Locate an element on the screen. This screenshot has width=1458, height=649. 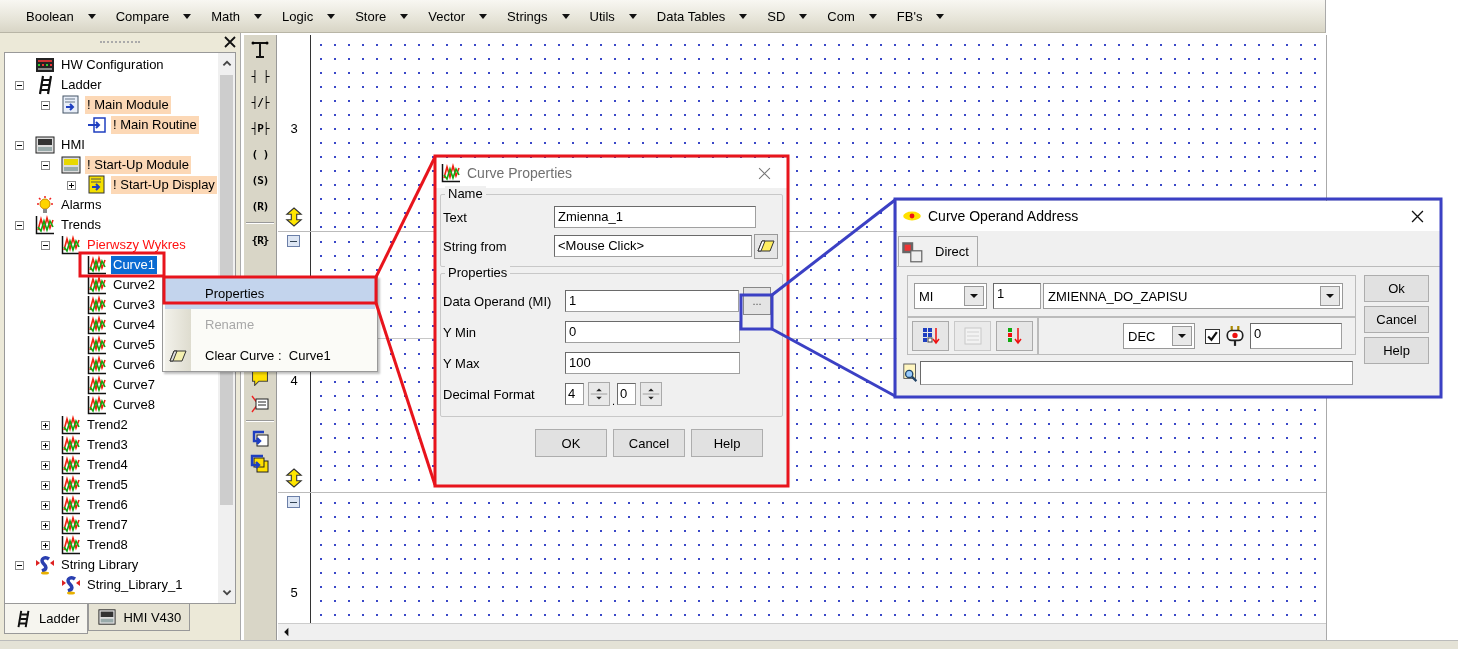
input-field: 100 is located at coordinates (652, 363).